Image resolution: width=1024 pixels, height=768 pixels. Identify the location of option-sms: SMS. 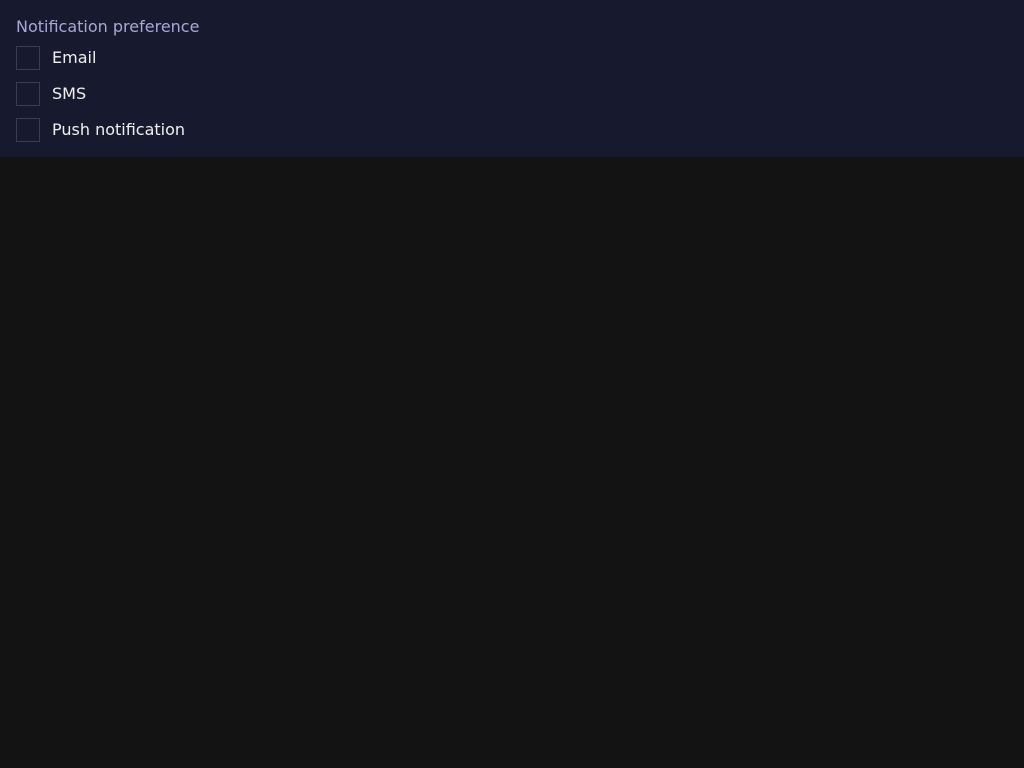
(51, 94).